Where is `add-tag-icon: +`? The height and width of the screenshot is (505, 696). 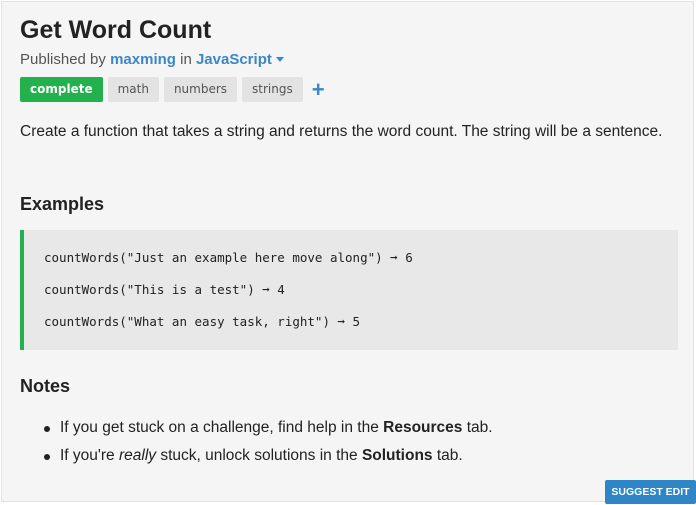 add-tag-icon: + is located at coordinates (318, 89).